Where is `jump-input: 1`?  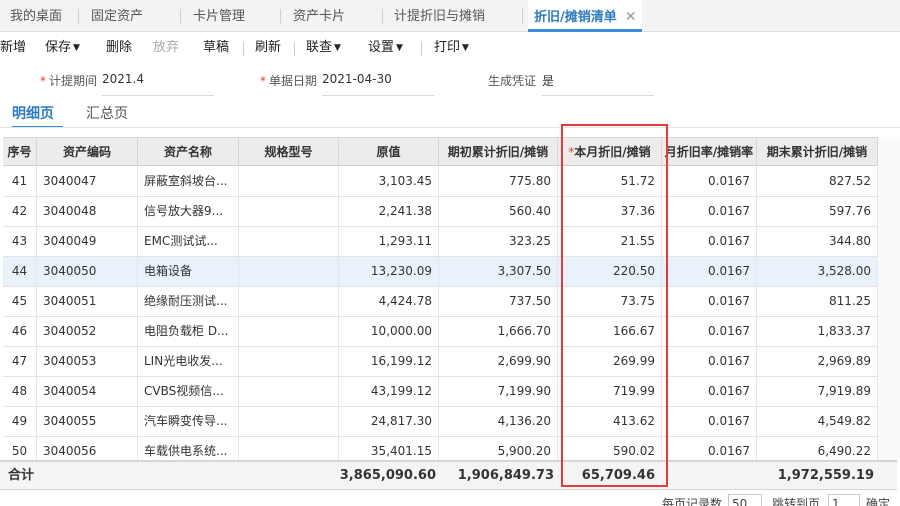
jump-input: 1 is located at coordinates (844, 500).